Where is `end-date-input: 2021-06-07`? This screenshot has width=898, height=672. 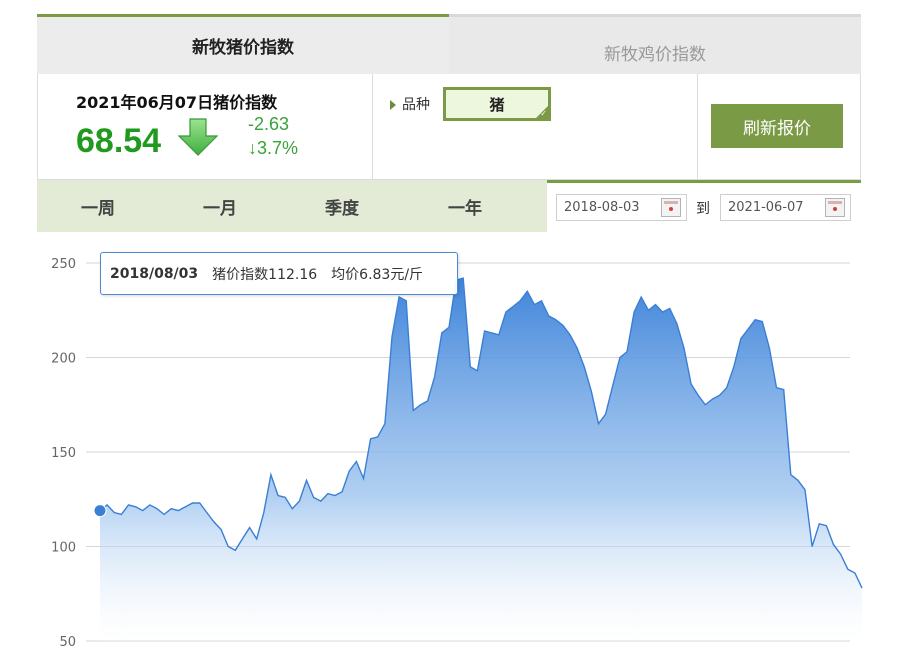 end-date-input: 2021-06-07 is located at coordinates (785, 207).